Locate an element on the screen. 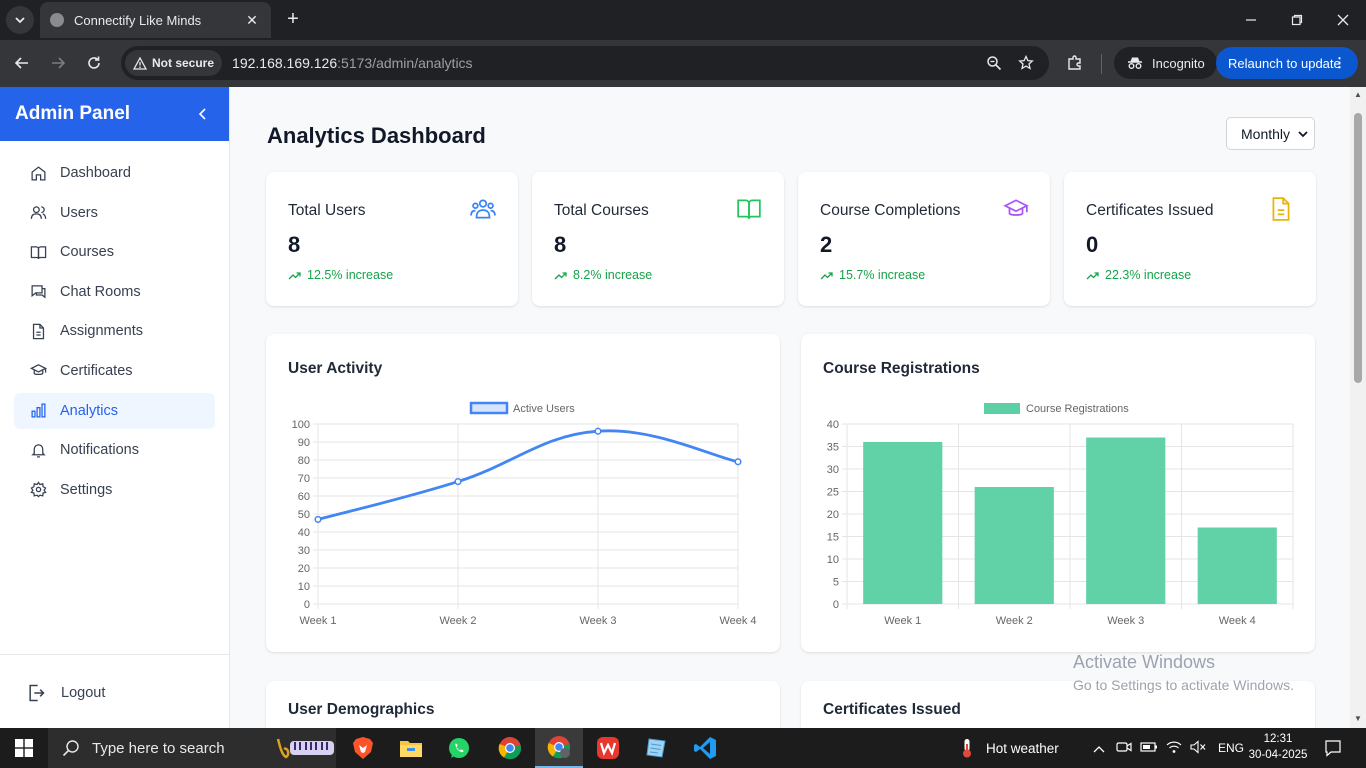 This screenshot has height=768, width=1366. y-tick-label: 60 is located at coordinates (304, 497).